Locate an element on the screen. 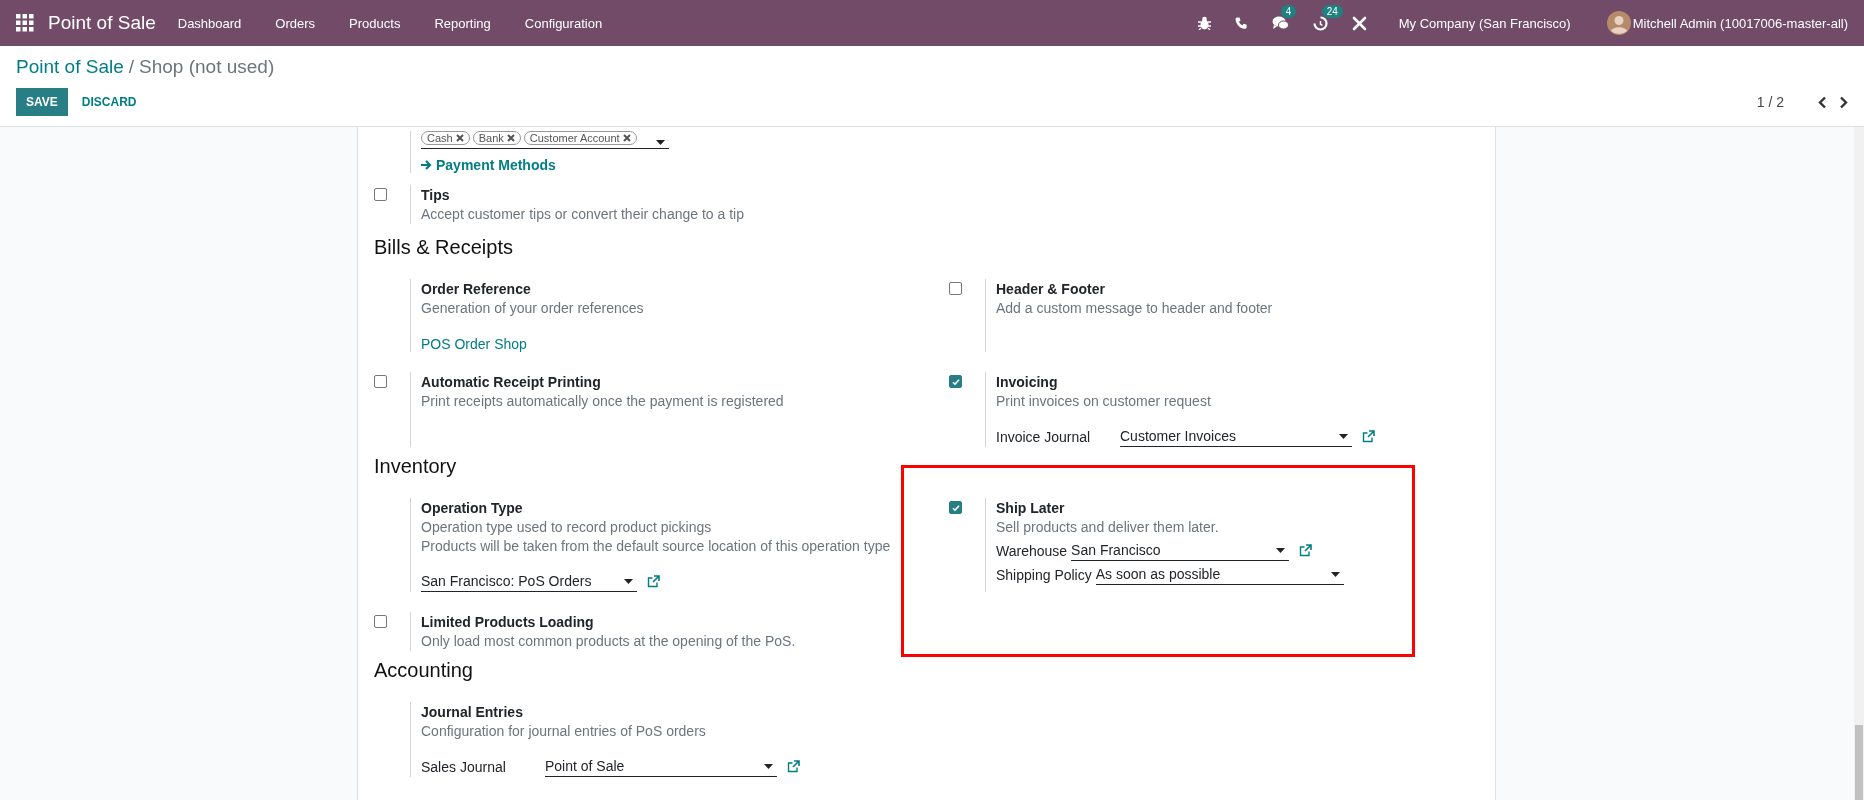 This screenshot has width=1864, height=800. discard-button: DISCARD is located at coordinates (109, 102).